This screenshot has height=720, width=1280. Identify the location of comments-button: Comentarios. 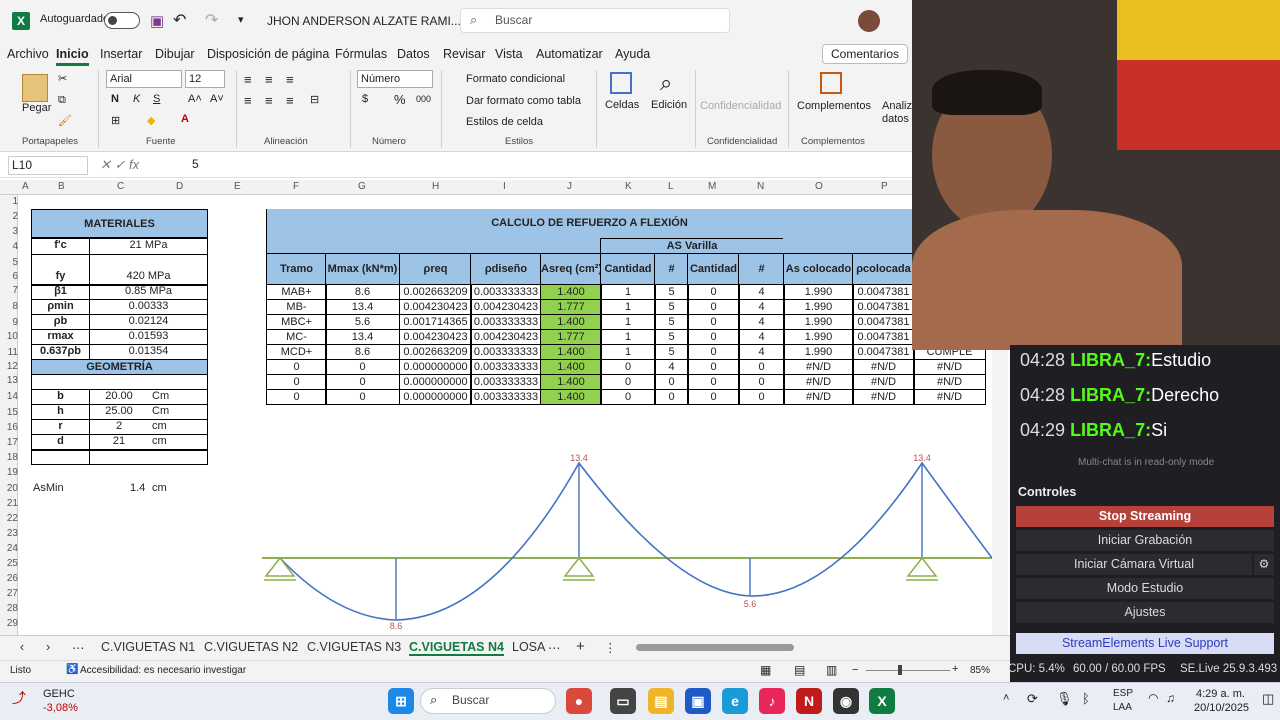
(865, 54).